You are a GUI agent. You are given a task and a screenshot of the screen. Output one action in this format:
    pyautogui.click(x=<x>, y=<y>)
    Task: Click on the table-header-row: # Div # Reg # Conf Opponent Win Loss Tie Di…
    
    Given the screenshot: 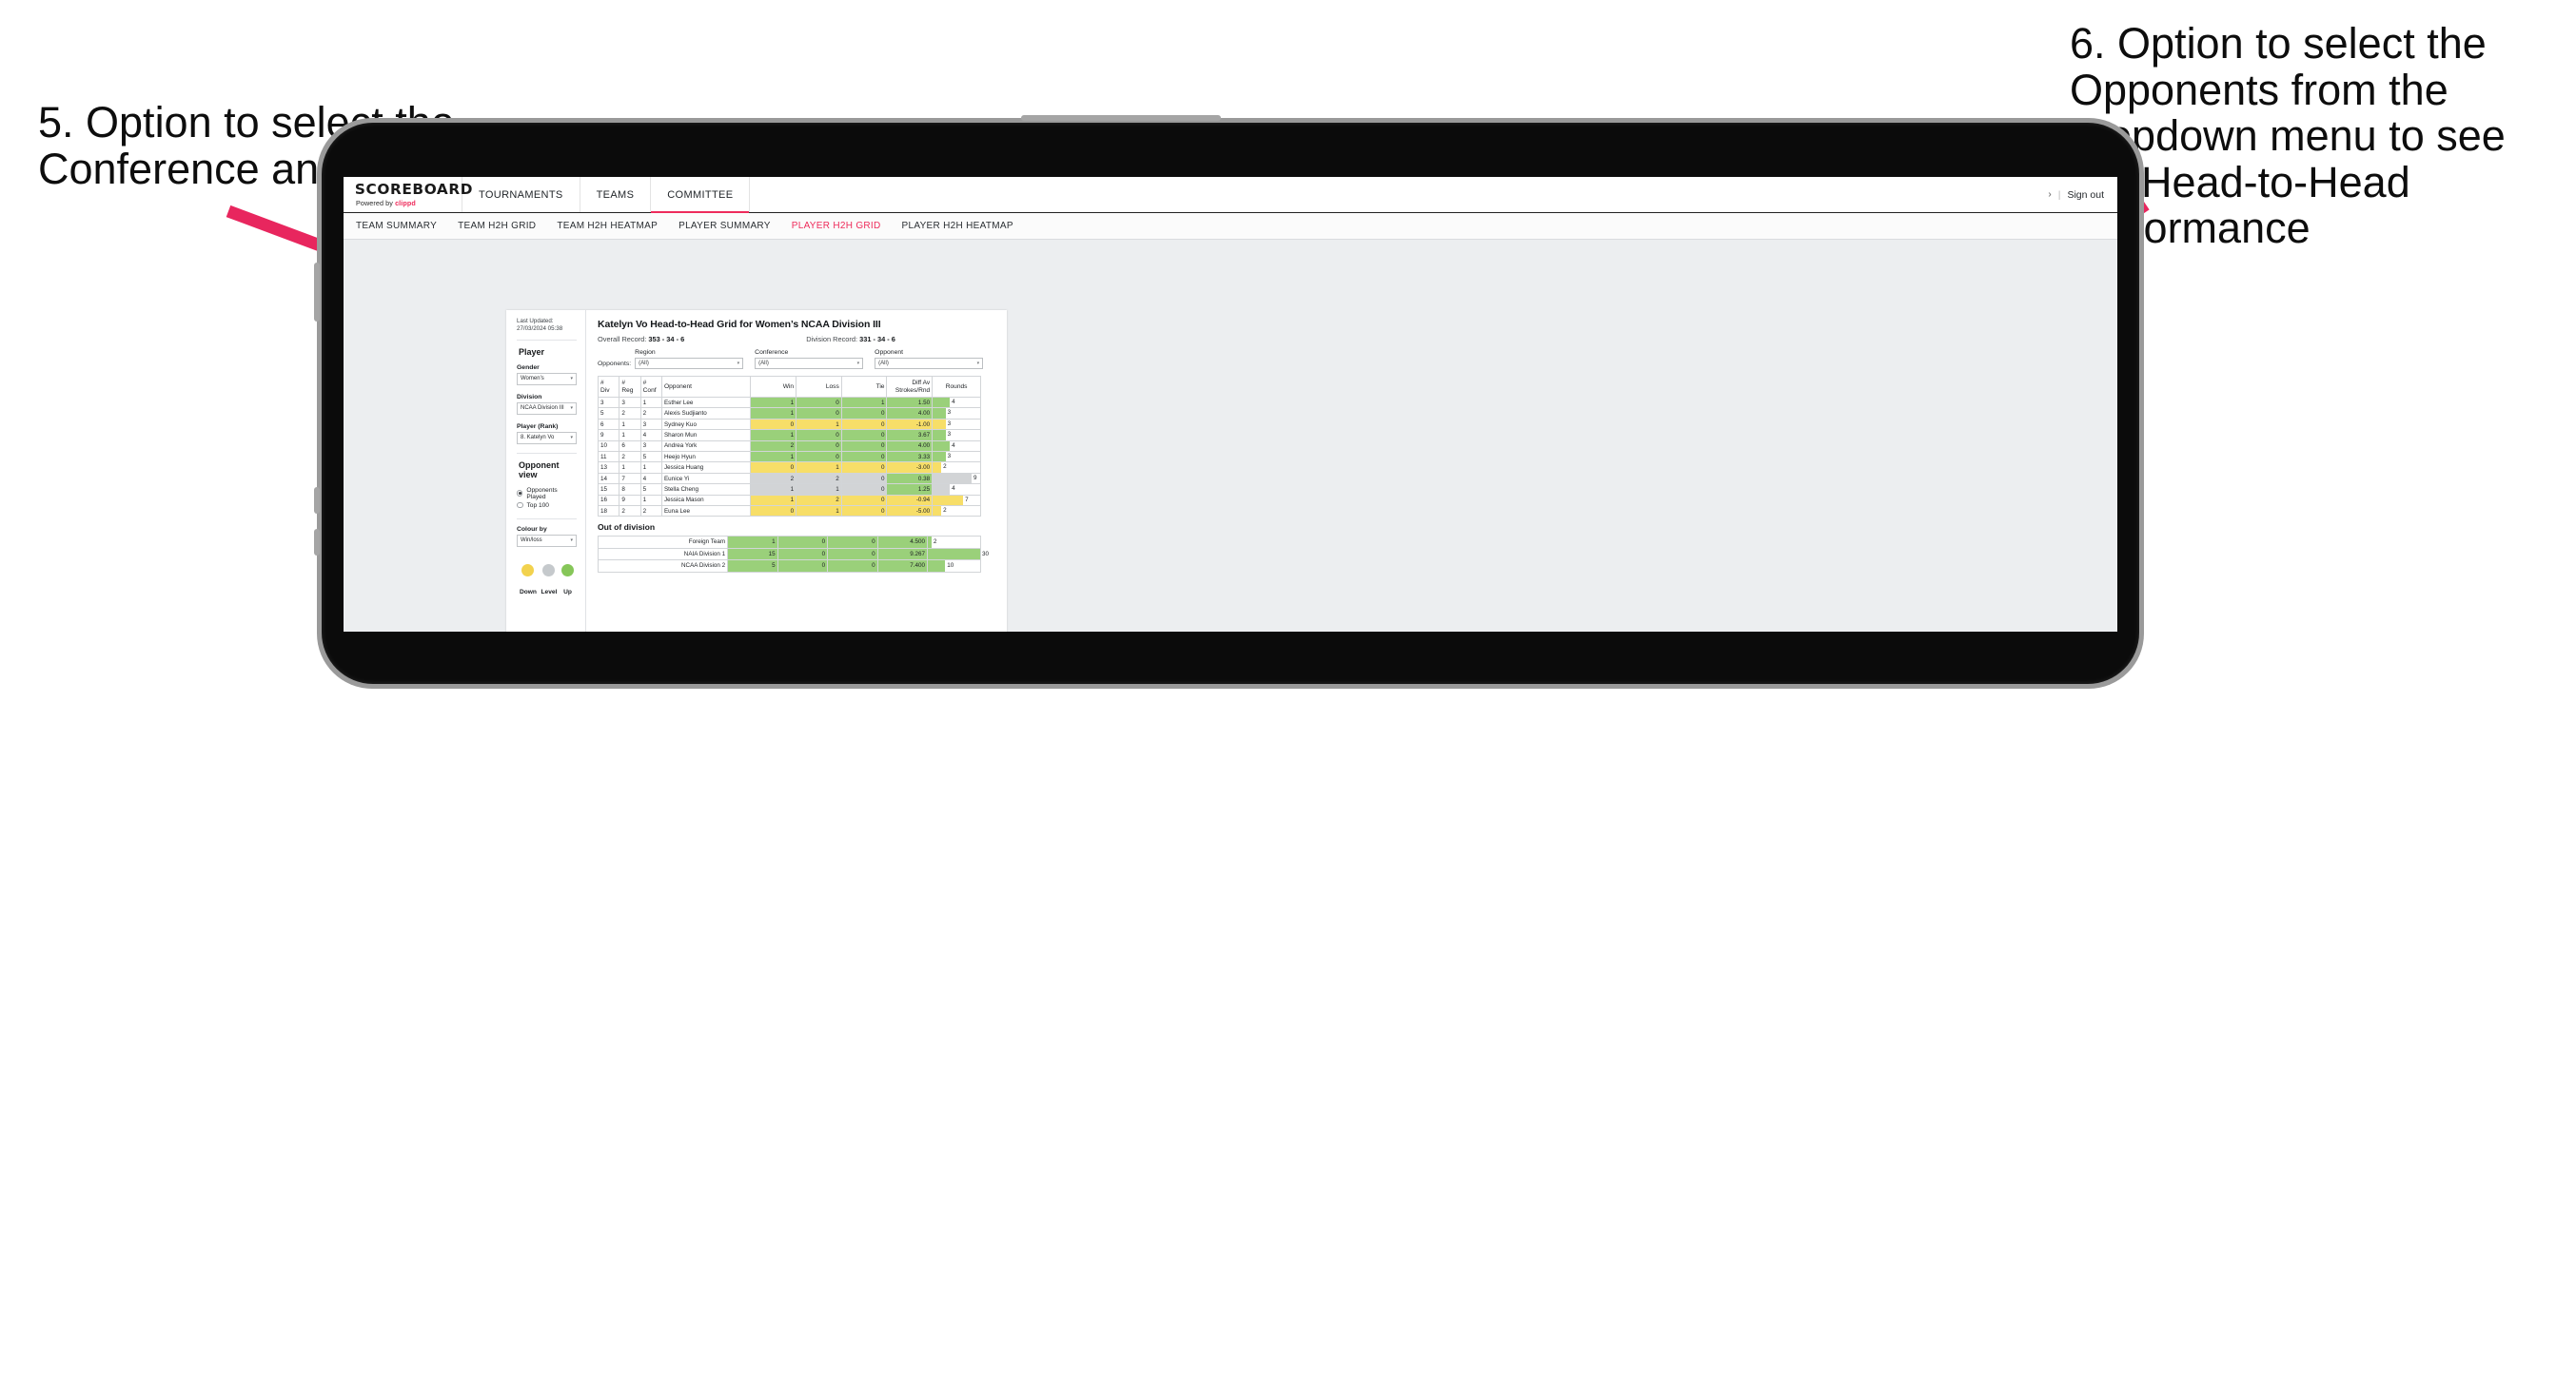 What is the action you would take?
    pyautogui.click(x=789, y=387)
    